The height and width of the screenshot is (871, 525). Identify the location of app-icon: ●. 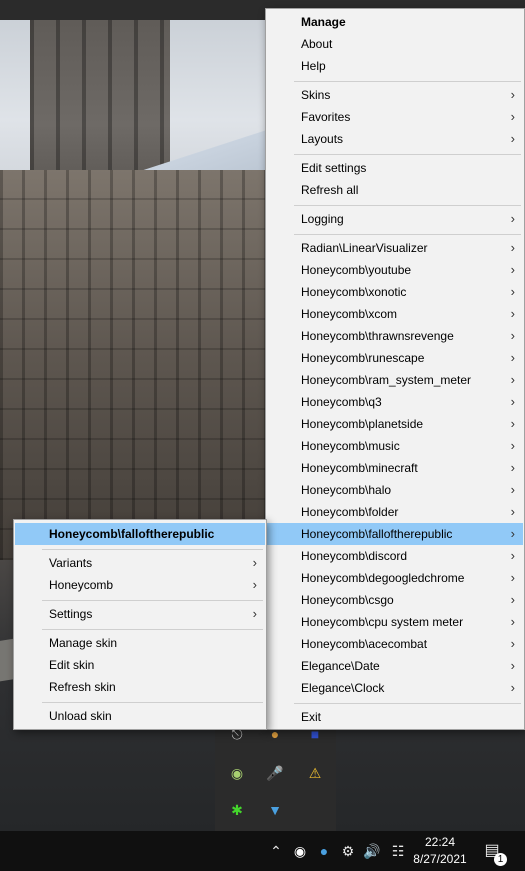
(324, 851).